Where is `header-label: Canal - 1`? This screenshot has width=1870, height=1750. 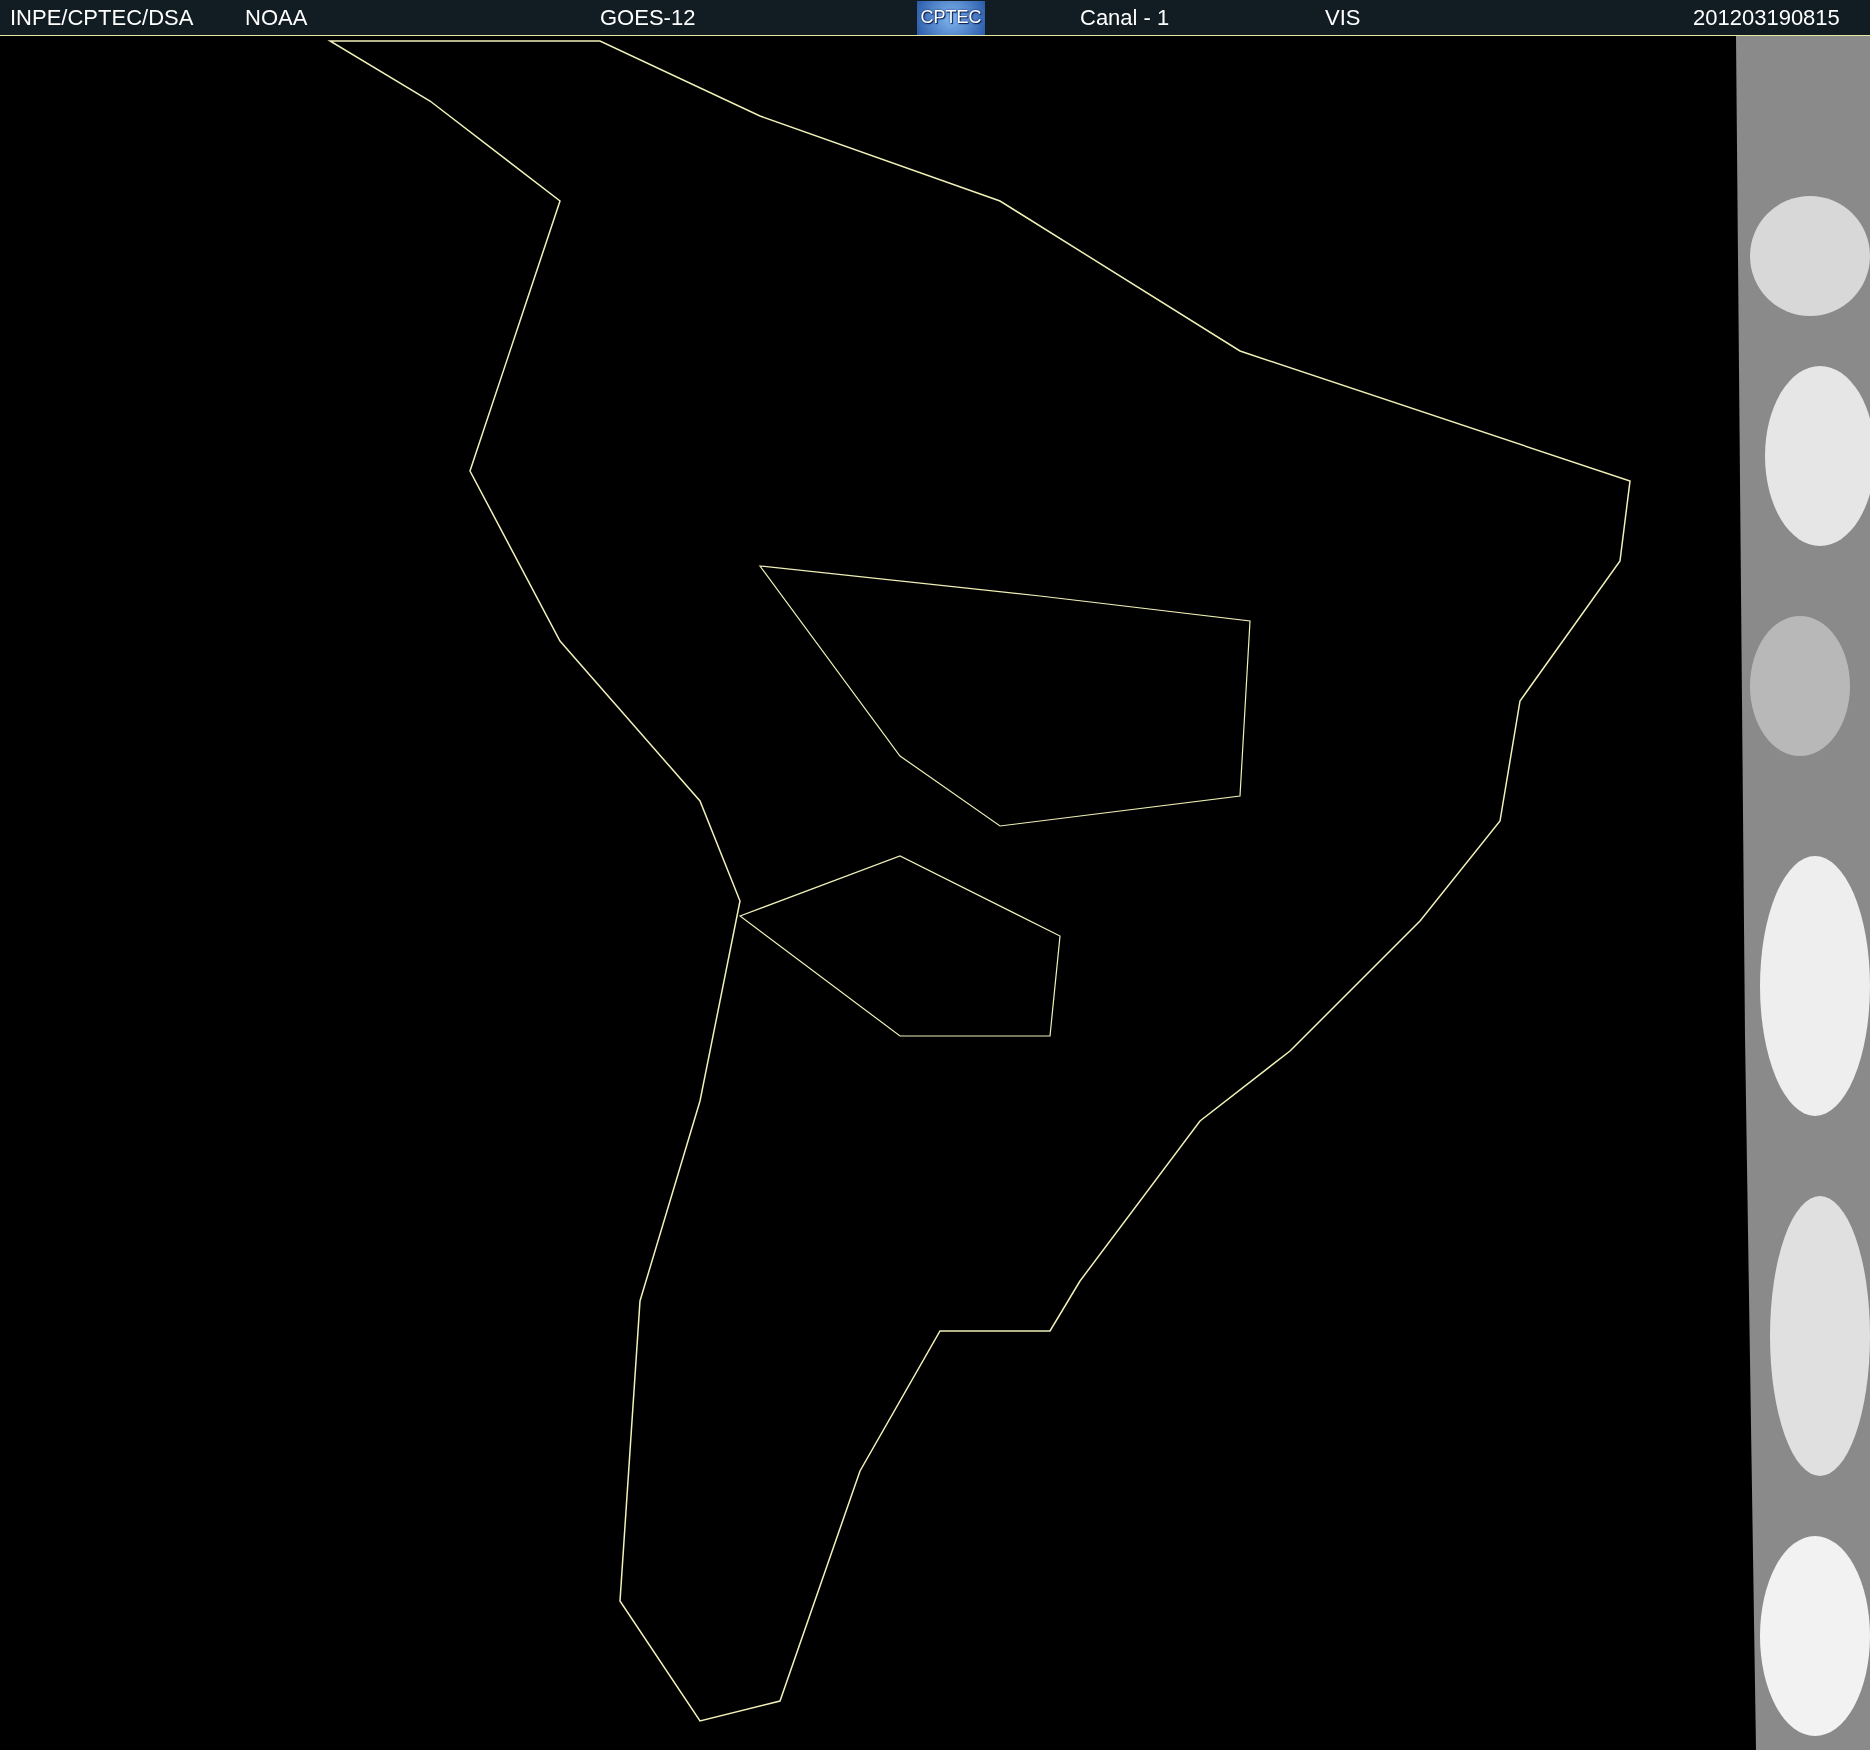 header-label: Canal - 1 is located at coordinates (1125, 17).